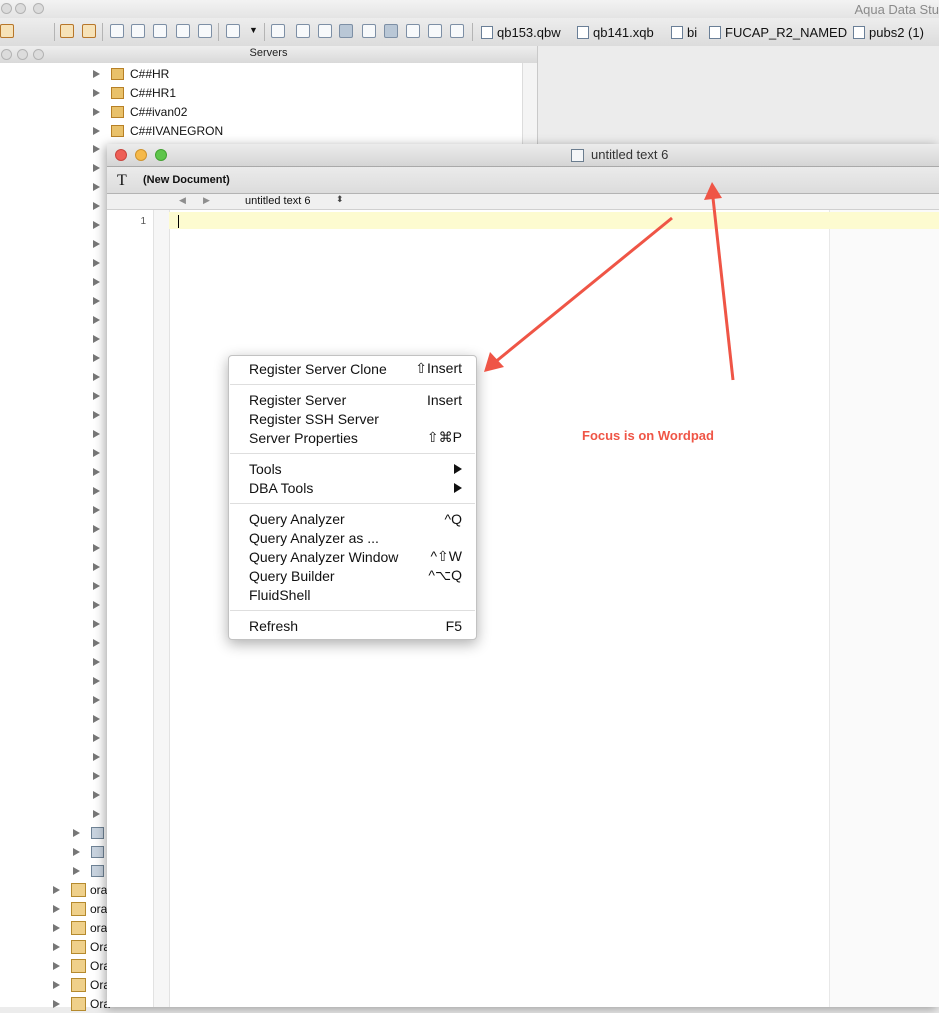 The height and width of the screenshot is (1013, 939). I want to click on compare-icon, so click(278, 31).